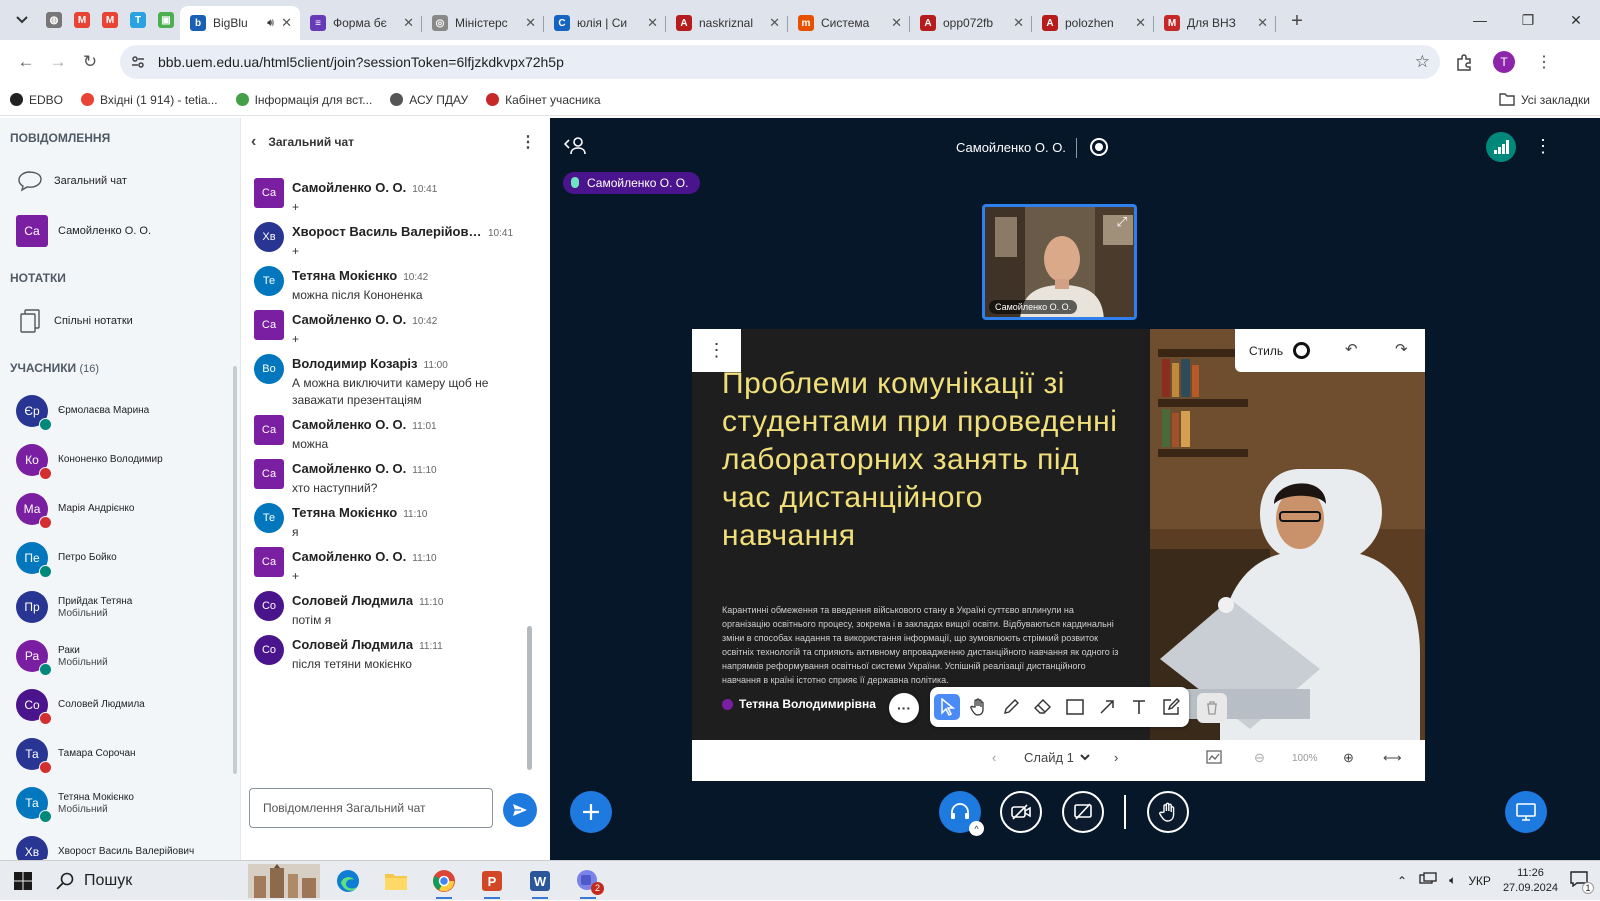 This screenshot has width=1600, height=901. What do you see at coordinates (120, 459) in the screenshot?
I see `participant-item: Ко Кононенко Володимир` at bounding box center [120, 459].